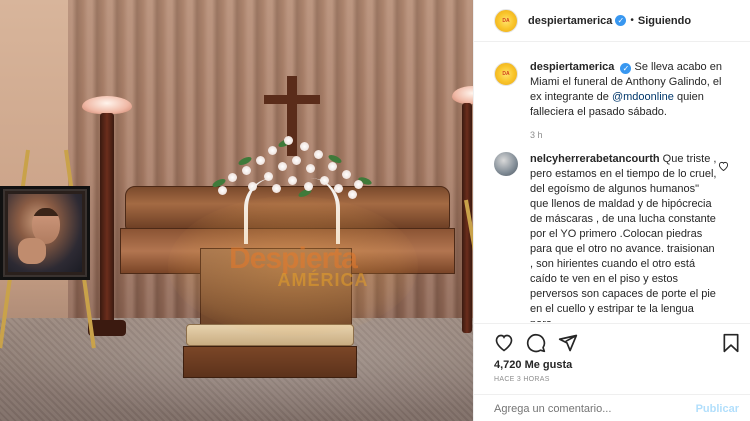  What do you see at coordinates (245, 161) in the screenshot?
I see `leaf` at bounding box center [245, 161].